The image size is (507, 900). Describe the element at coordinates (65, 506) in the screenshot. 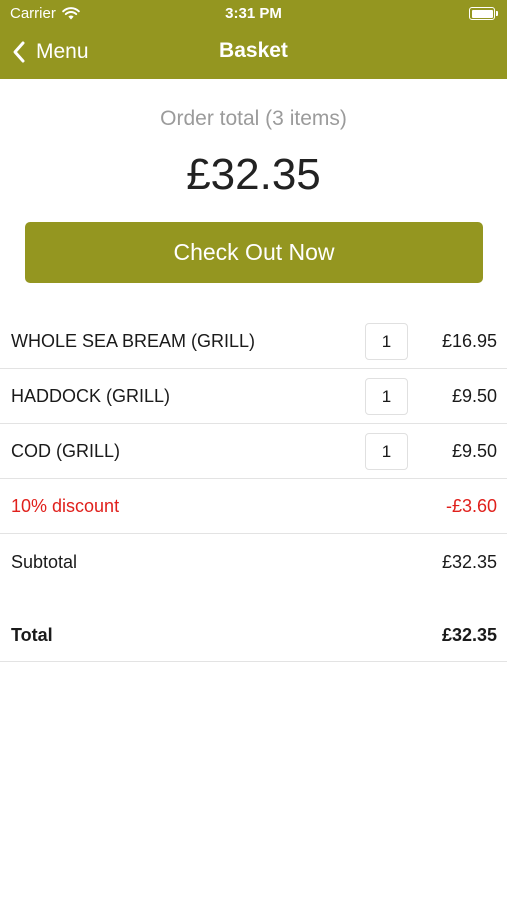

I see `discount-label: 10% discount` at that location.